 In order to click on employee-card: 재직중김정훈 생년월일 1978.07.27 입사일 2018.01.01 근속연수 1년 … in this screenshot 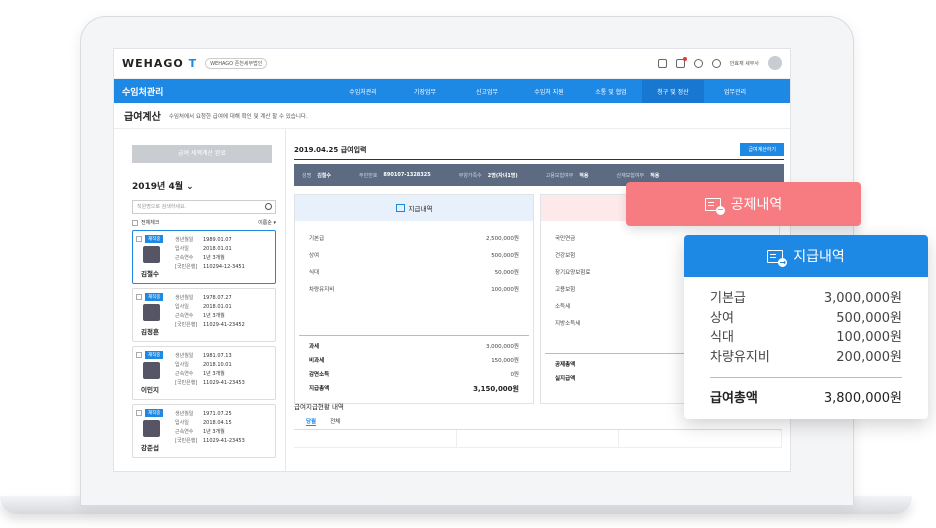, I will do `click(204, 315)`.